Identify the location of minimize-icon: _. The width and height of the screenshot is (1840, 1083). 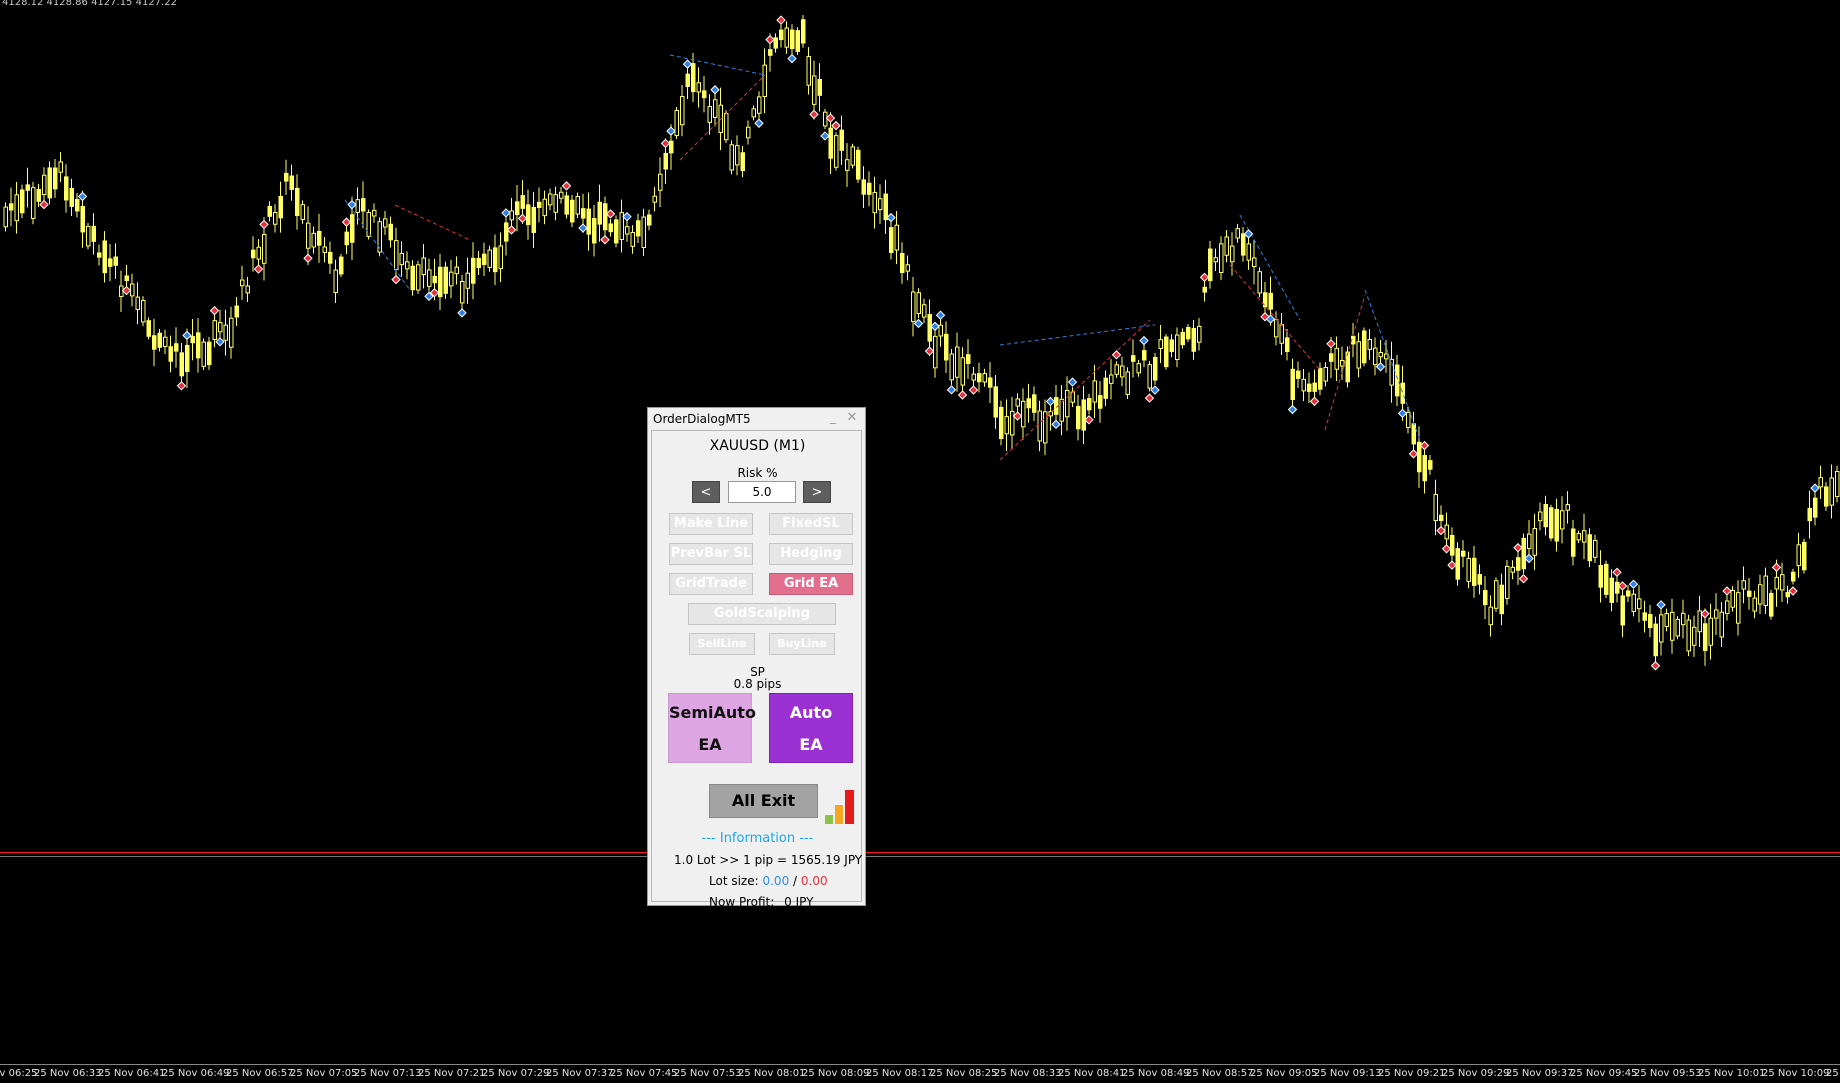
(833, 418).